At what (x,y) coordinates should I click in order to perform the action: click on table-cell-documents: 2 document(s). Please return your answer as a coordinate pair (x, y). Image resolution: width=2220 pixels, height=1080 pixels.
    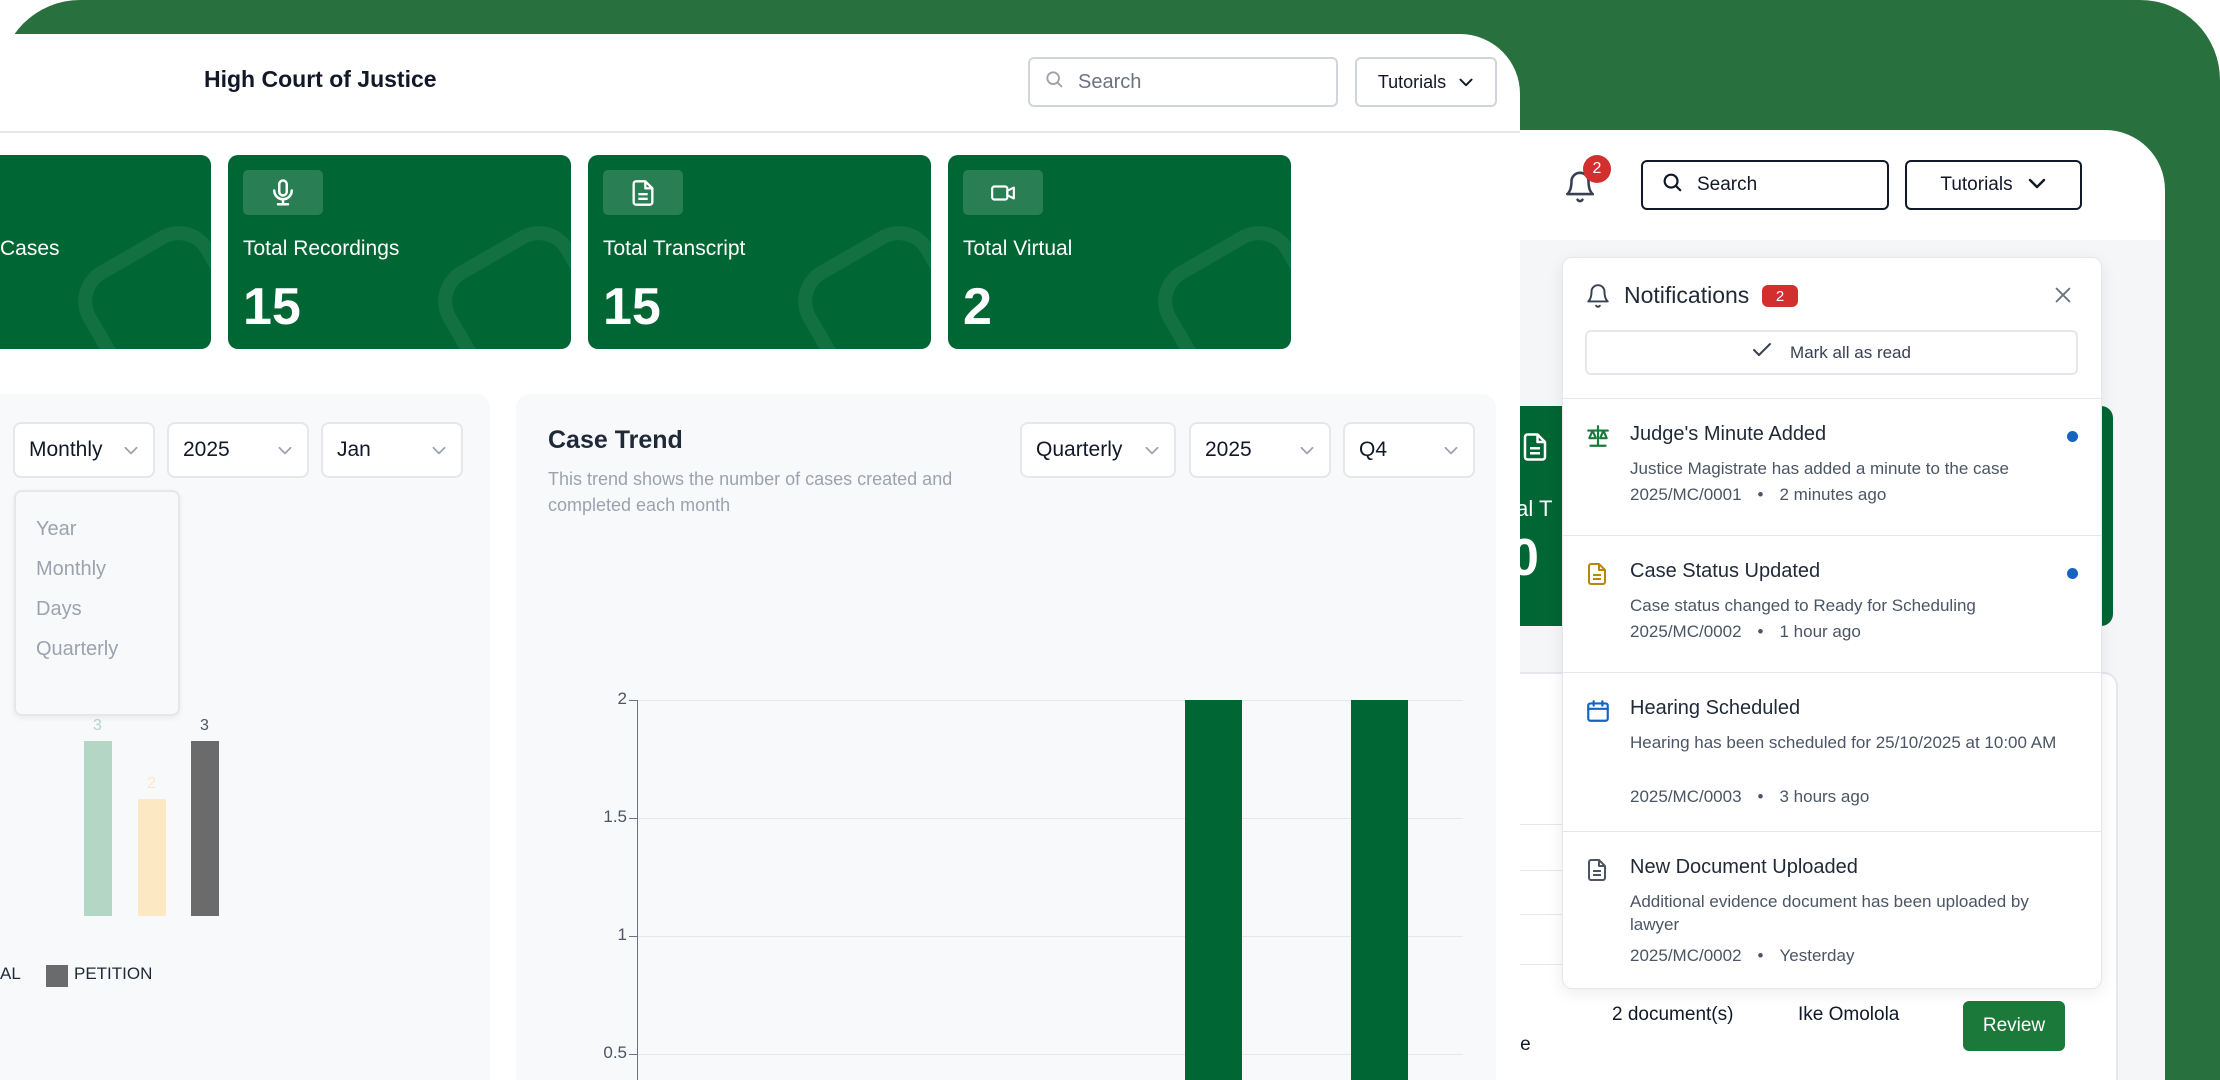
    Looking at the image, I should click on (1673, 1014).